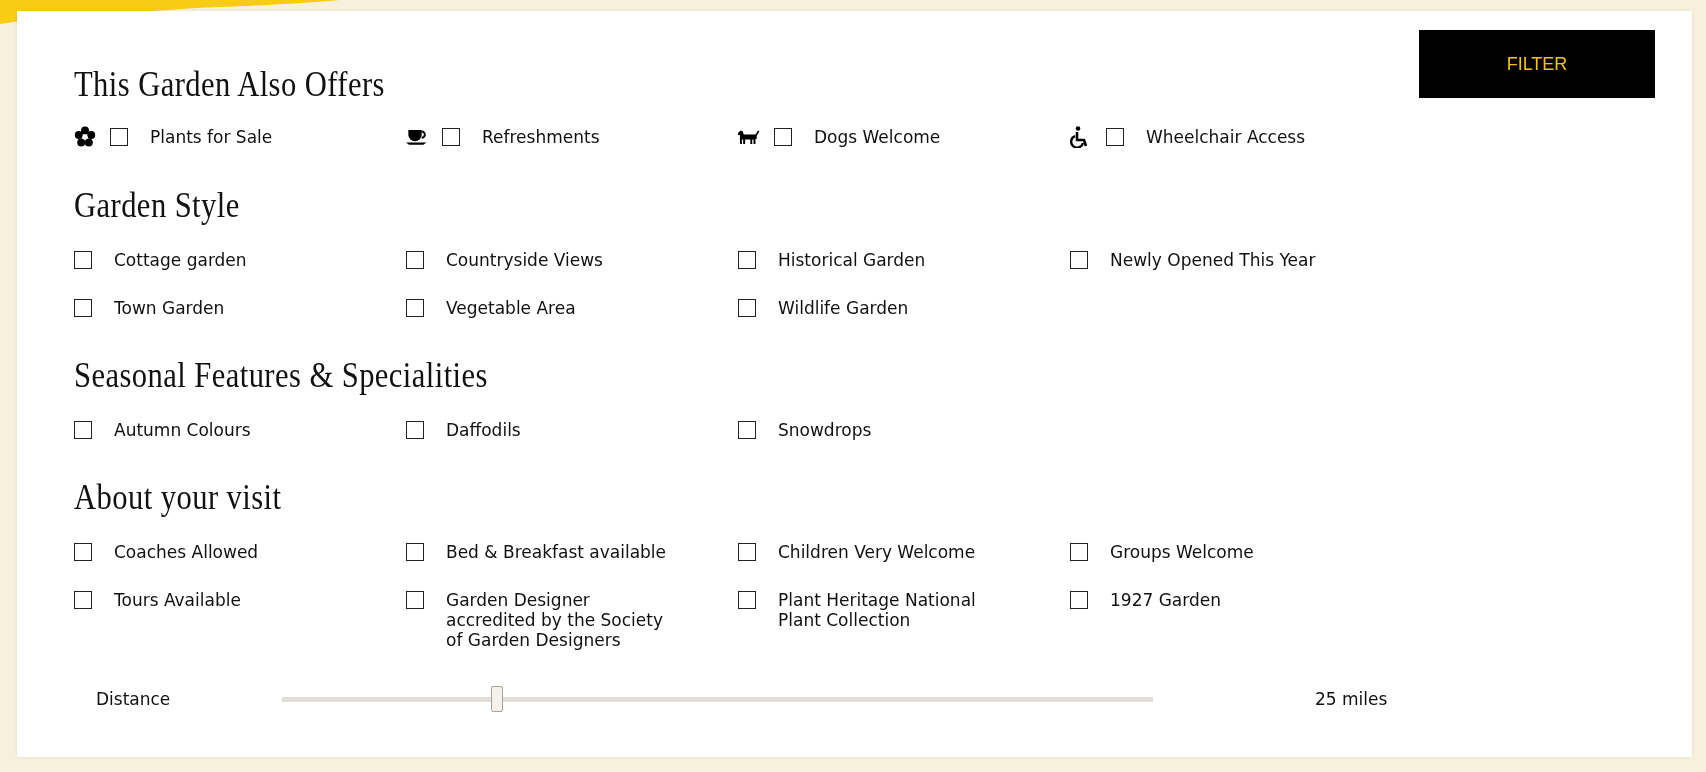 Image resolution: width=1706 pixels, height=772 pixels. I want to click on distance-reading: 25 miles, so click(1351, 699).